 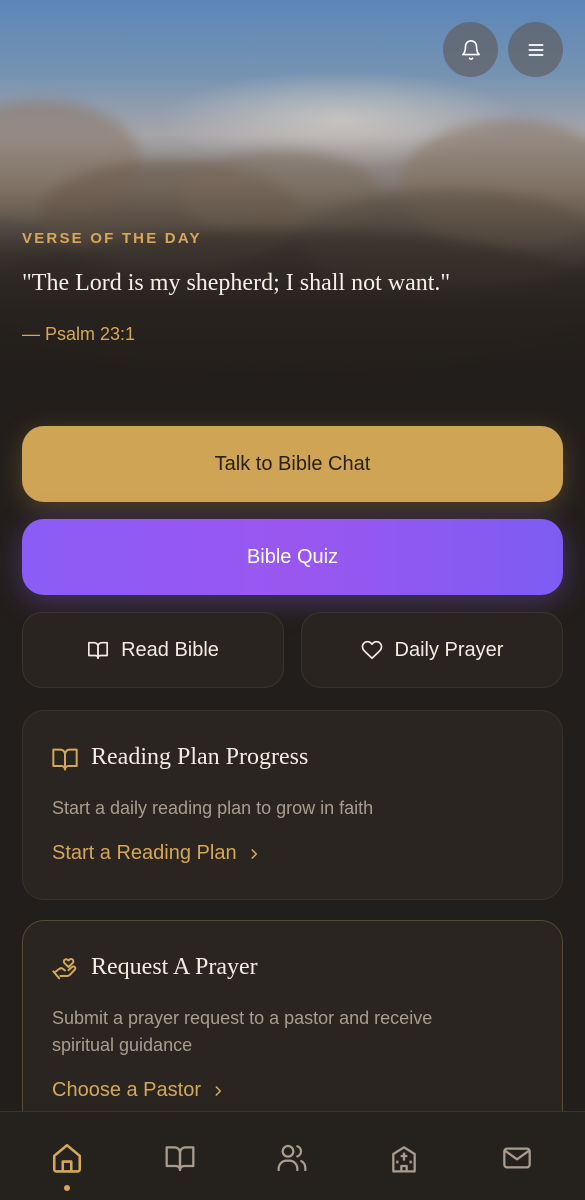 I want to click on nav-community, so click(x=292, y=1158).